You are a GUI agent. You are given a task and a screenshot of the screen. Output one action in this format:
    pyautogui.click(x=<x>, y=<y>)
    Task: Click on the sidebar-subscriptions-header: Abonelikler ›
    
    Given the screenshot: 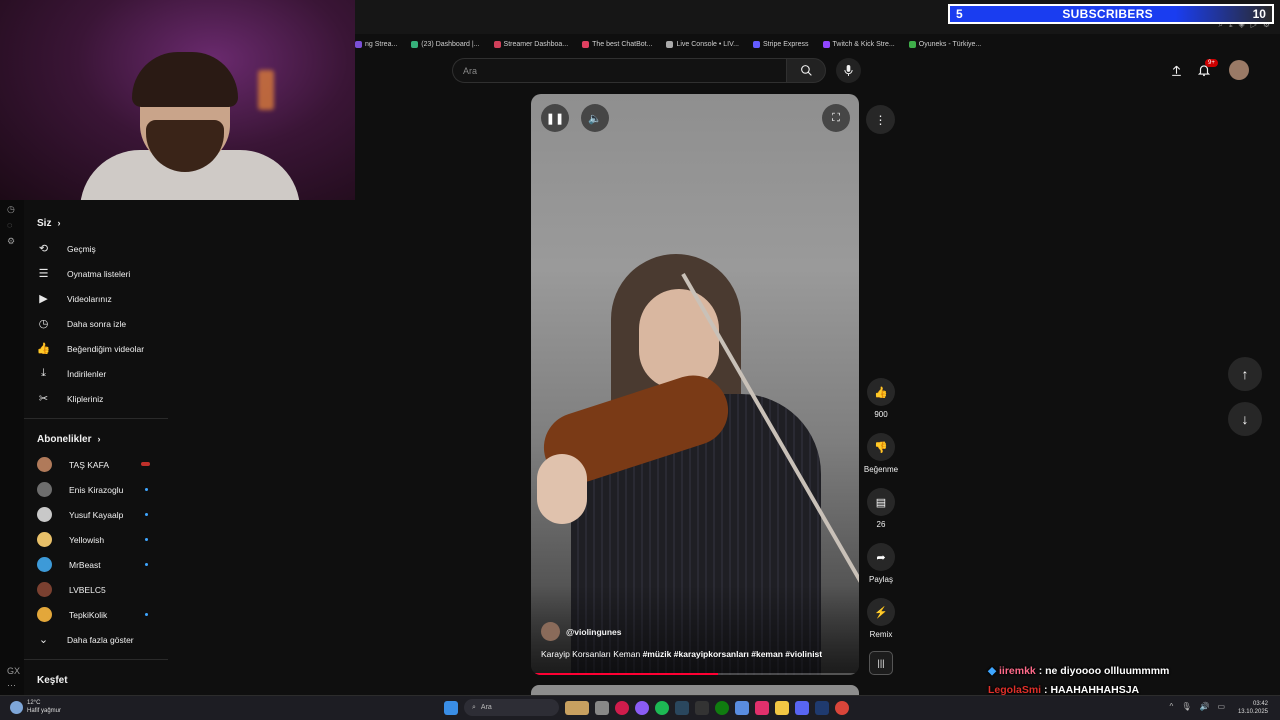 What is the action you would take?
    pyautogui.click(x=96, y=439)
    